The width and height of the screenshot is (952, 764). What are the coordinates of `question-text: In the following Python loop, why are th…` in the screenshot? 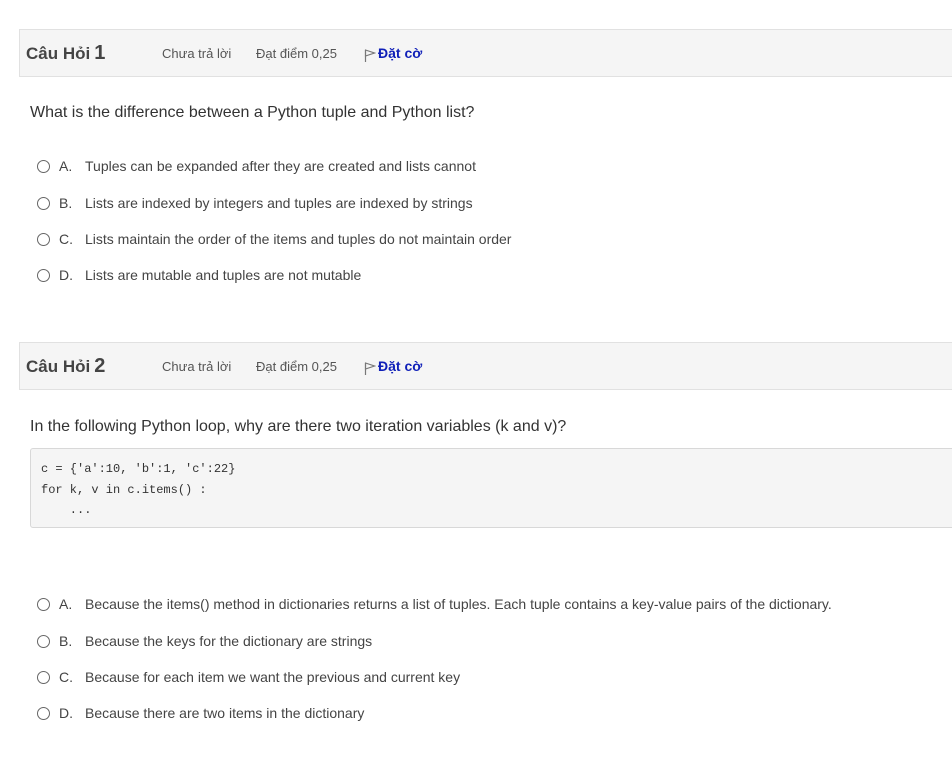 It's located at (298, 426).